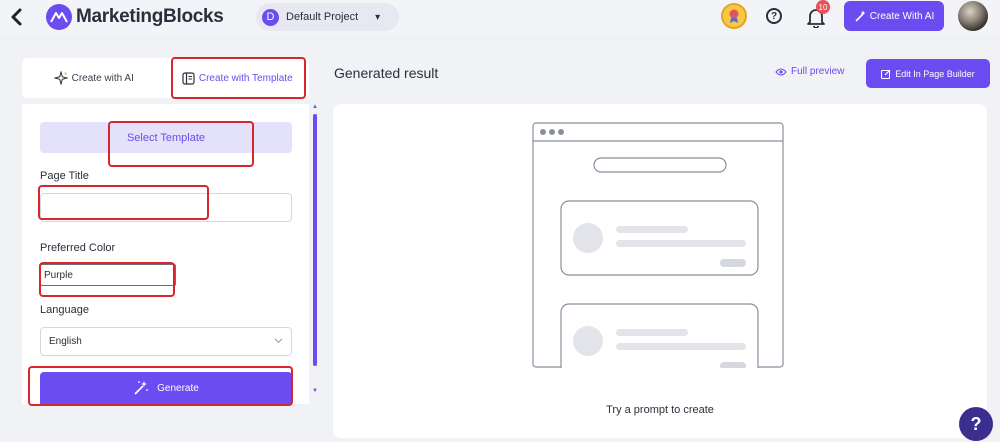 The image size is (1000, 442). I want to click on empty-state-message: Try a prompt to create, so click(660, 410).